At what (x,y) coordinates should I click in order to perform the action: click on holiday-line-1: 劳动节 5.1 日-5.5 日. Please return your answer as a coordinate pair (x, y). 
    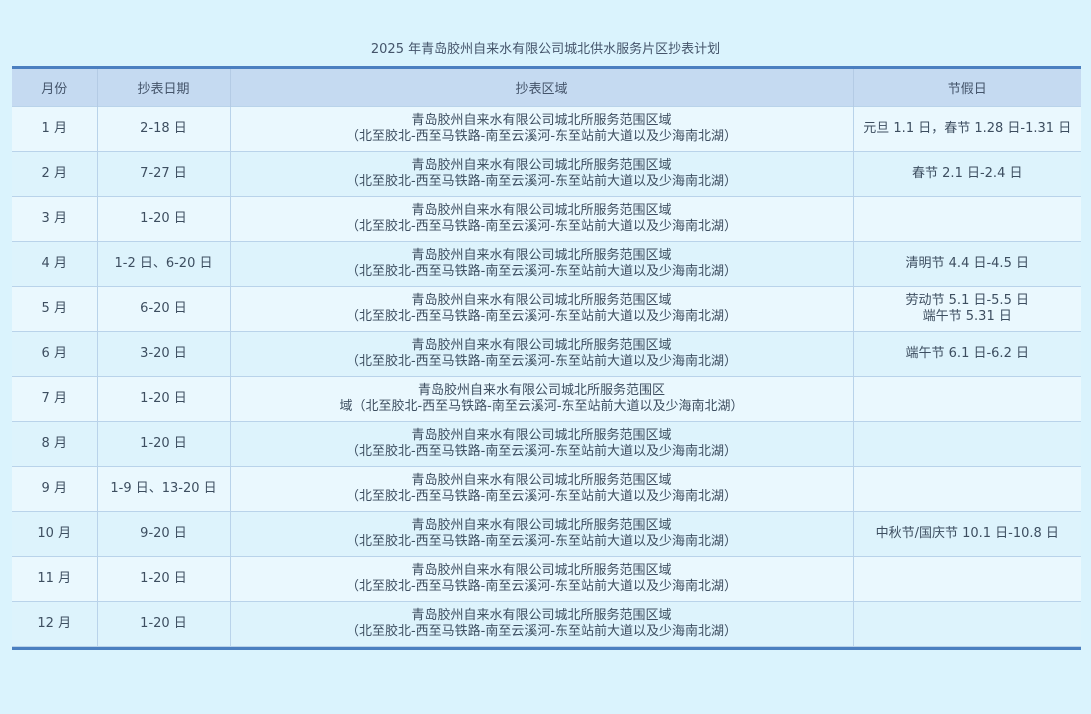
    Looking at the image, I should click on (967, 300).